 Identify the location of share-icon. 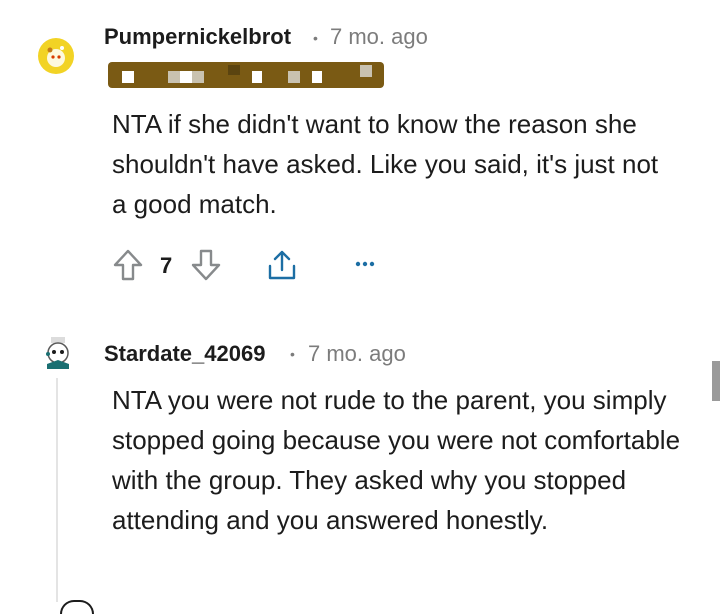
(282, 265).